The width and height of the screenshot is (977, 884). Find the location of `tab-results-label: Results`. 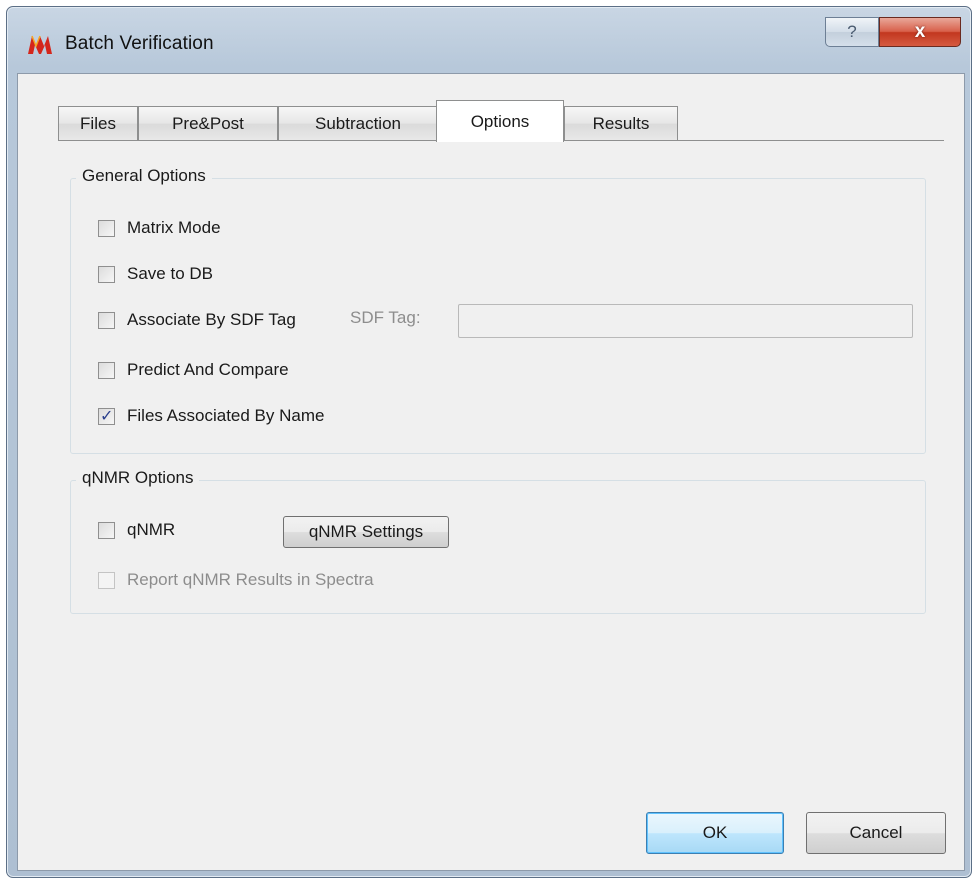

tab-results-label: Results is located at coordinates (621, 123).